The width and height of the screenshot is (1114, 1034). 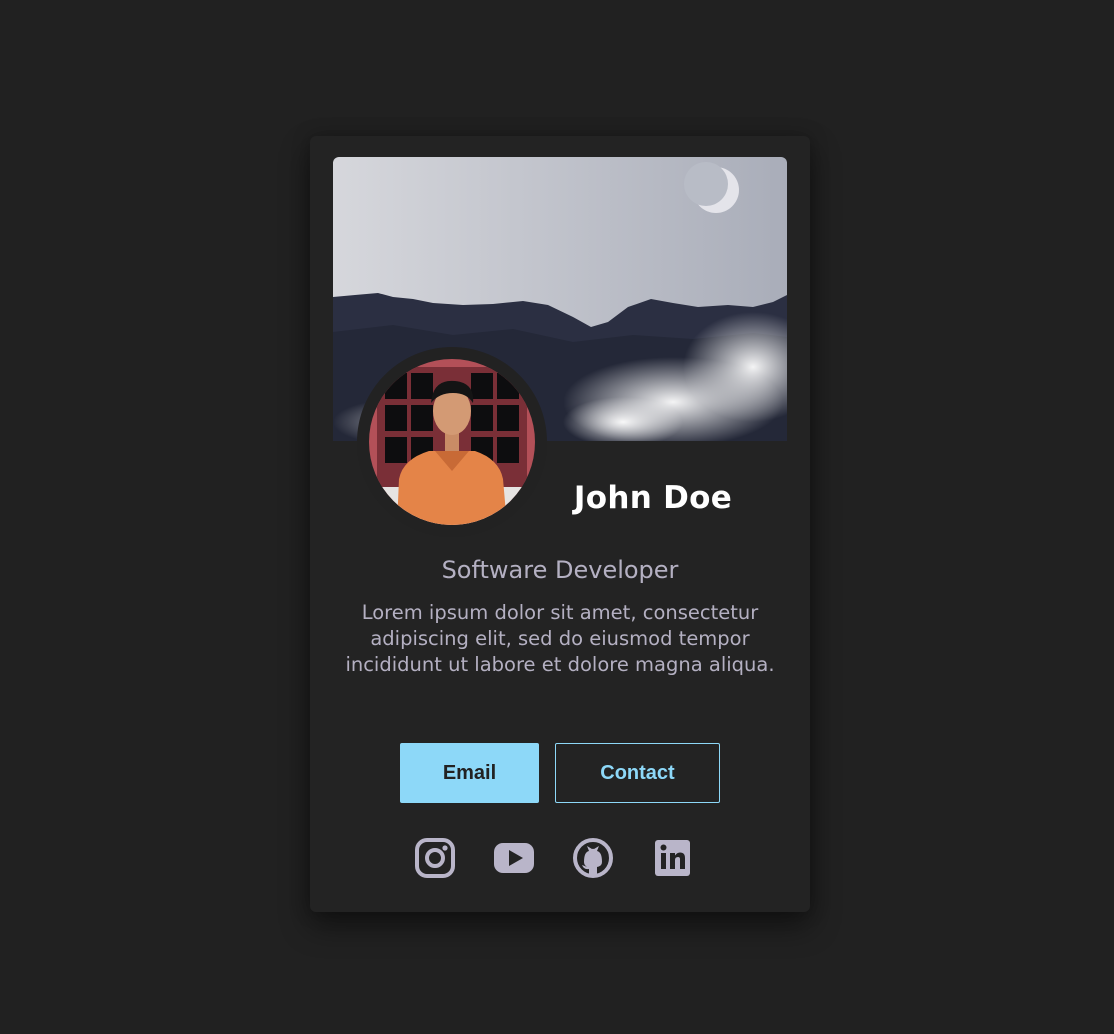 I want to click on youtube-icon, so click(x=514, y=858).